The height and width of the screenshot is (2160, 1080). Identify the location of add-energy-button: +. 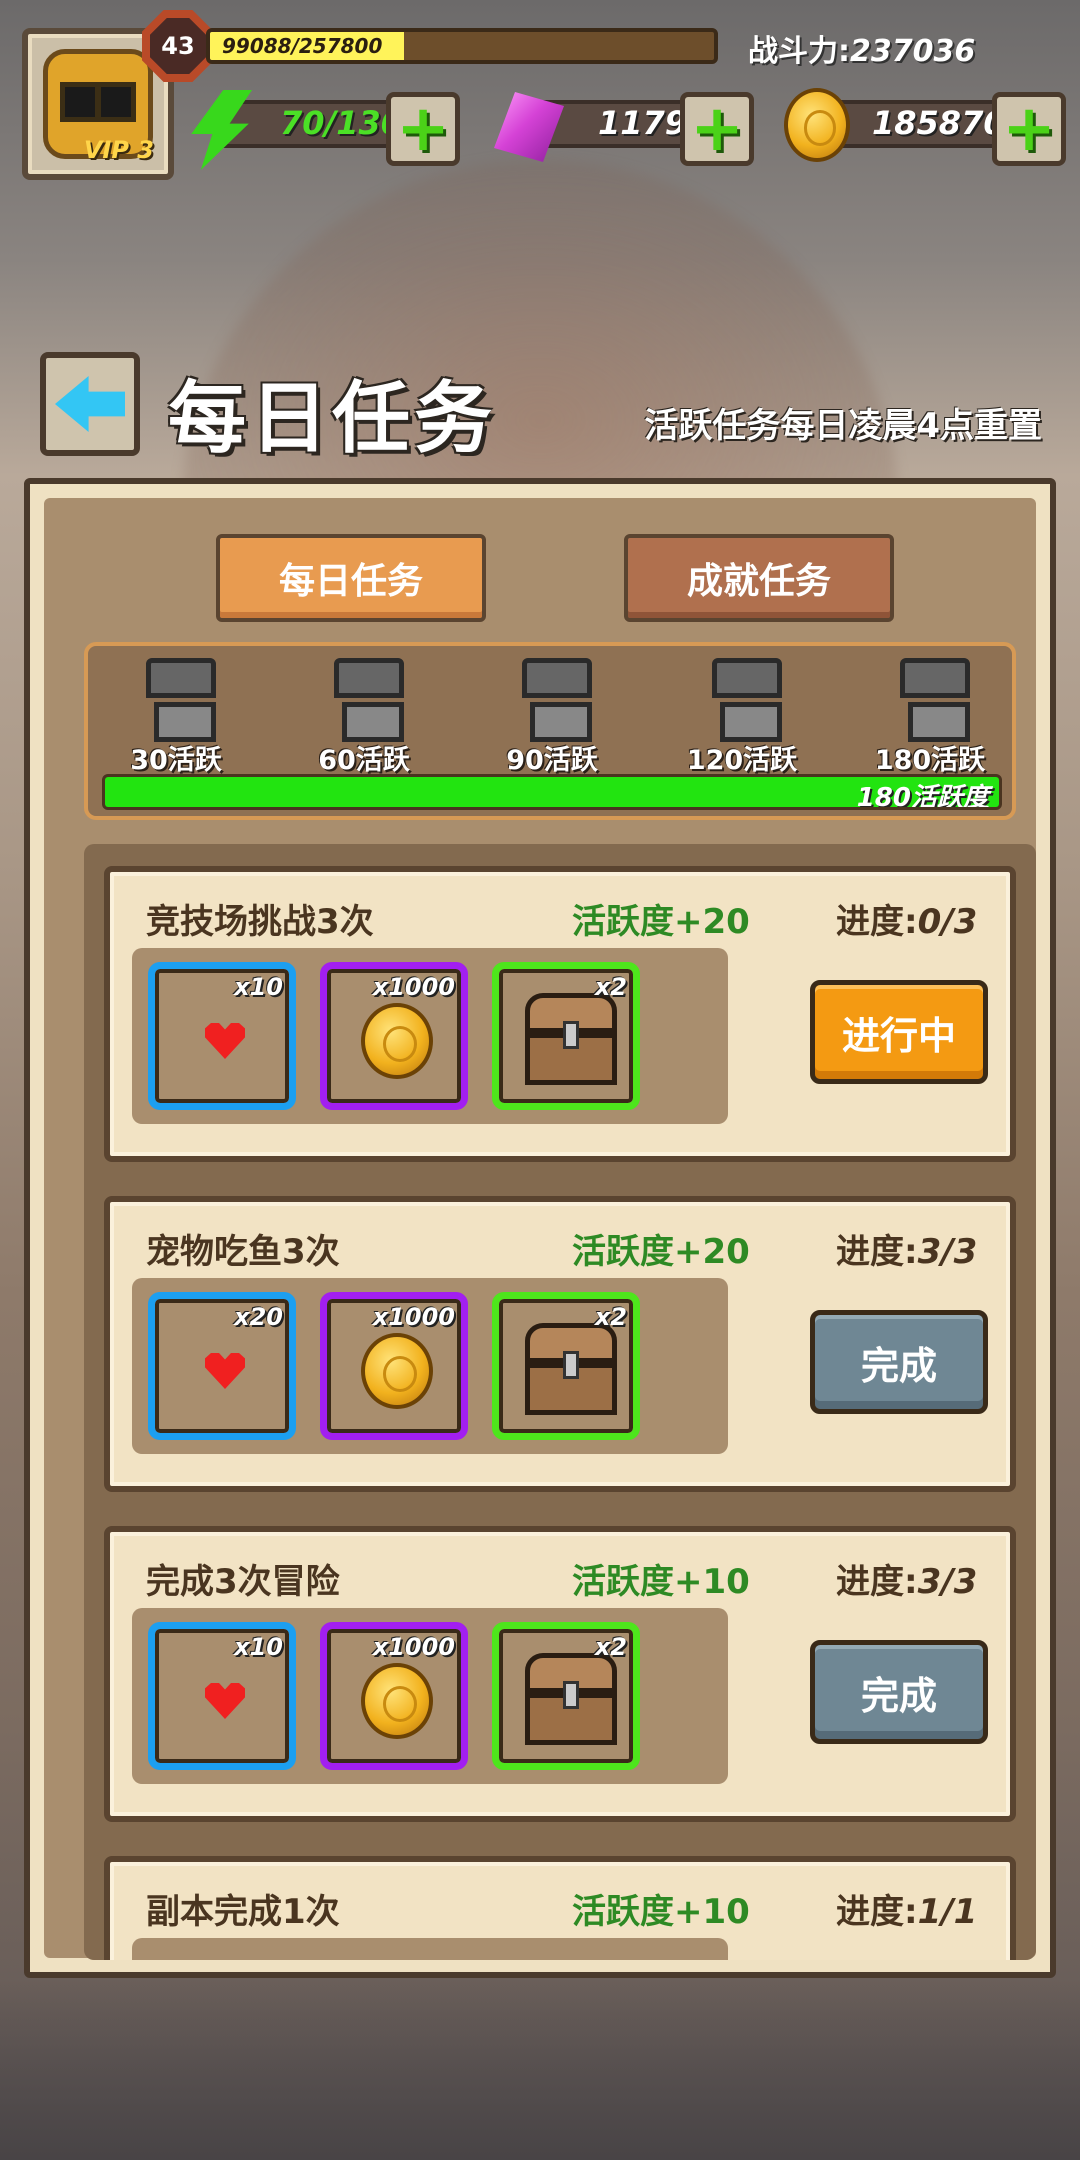
(423, 129).